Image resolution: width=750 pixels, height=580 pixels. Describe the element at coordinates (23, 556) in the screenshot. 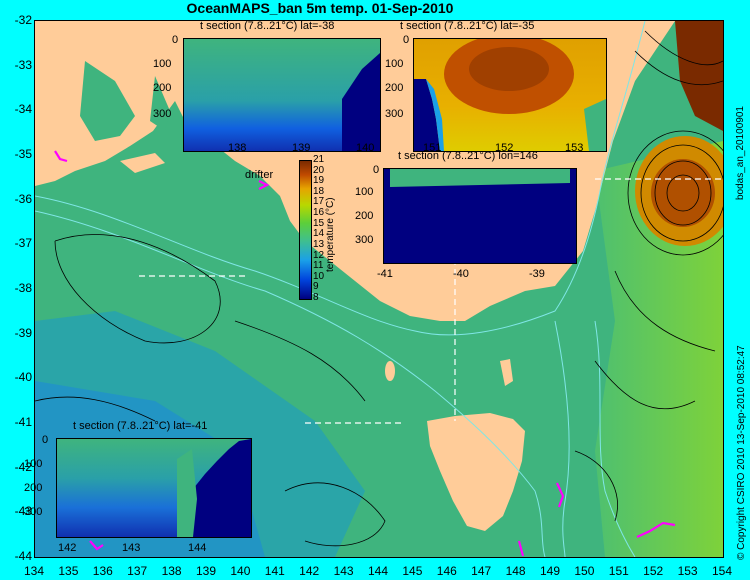

I see `y-tick-label: -44` at that location.